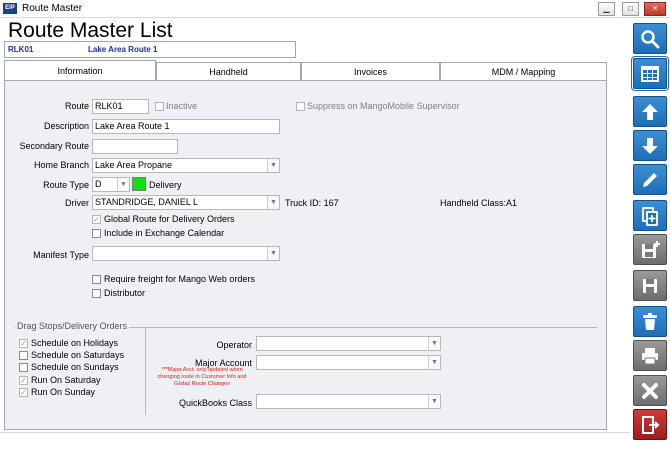 The width and height of the screenshot is (670, 449). I want to click on print-button, so click(650, 355).